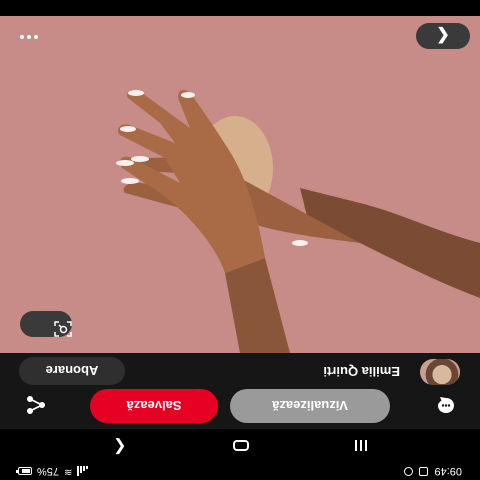  Describe the element at coordinates (240, 471) in the screenshot. I see `status-bar: 09:49 ≋ 75%` at that location.